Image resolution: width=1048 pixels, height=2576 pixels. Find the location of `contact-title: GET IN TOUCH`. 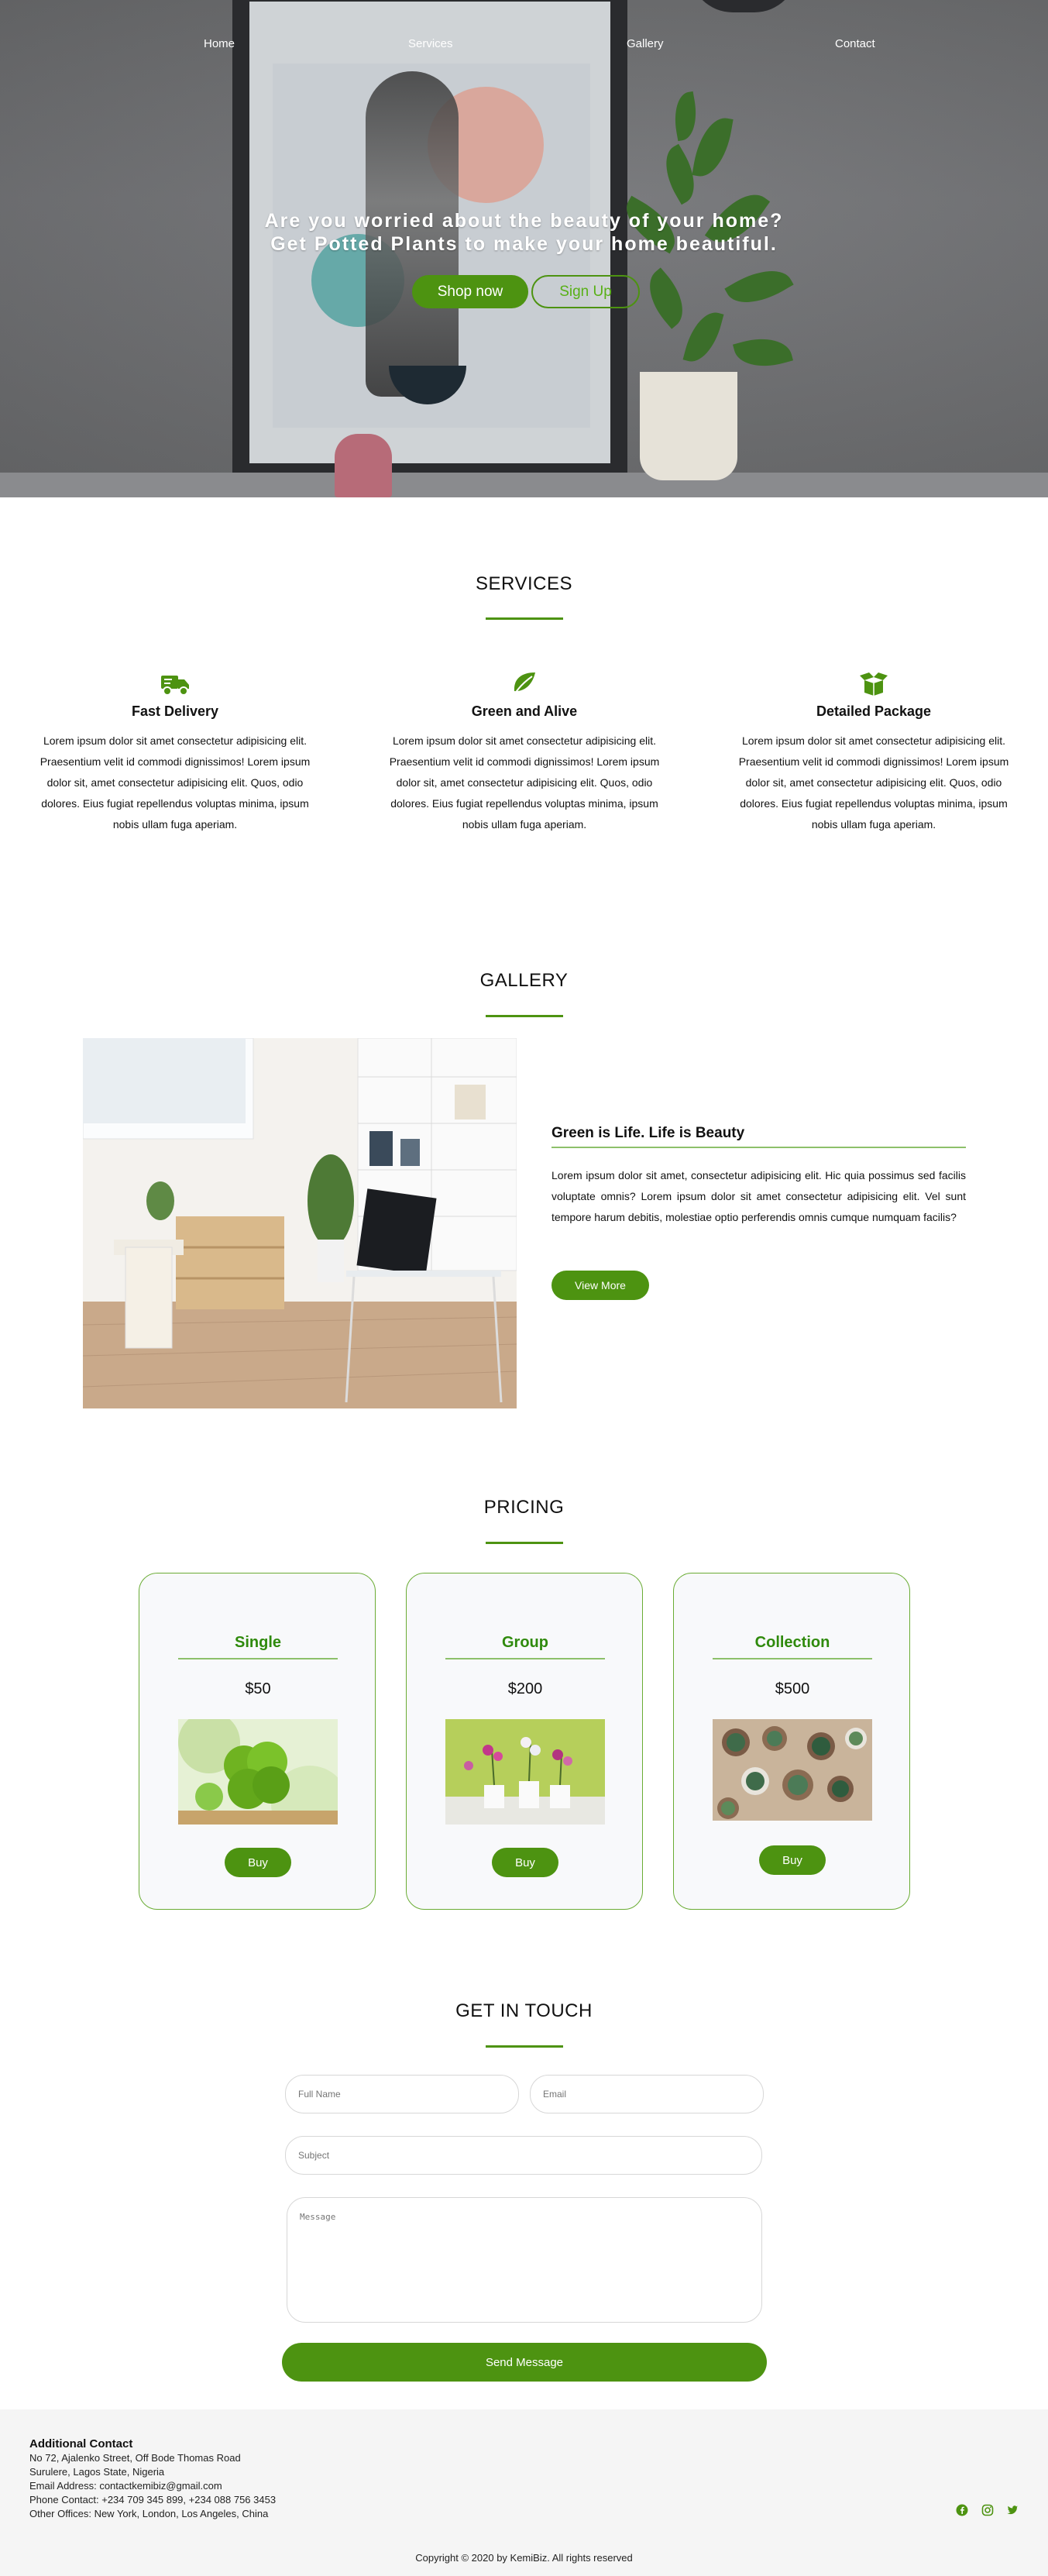

contact-title: GET IN TOUCH is located at coordinates (524, 2010).